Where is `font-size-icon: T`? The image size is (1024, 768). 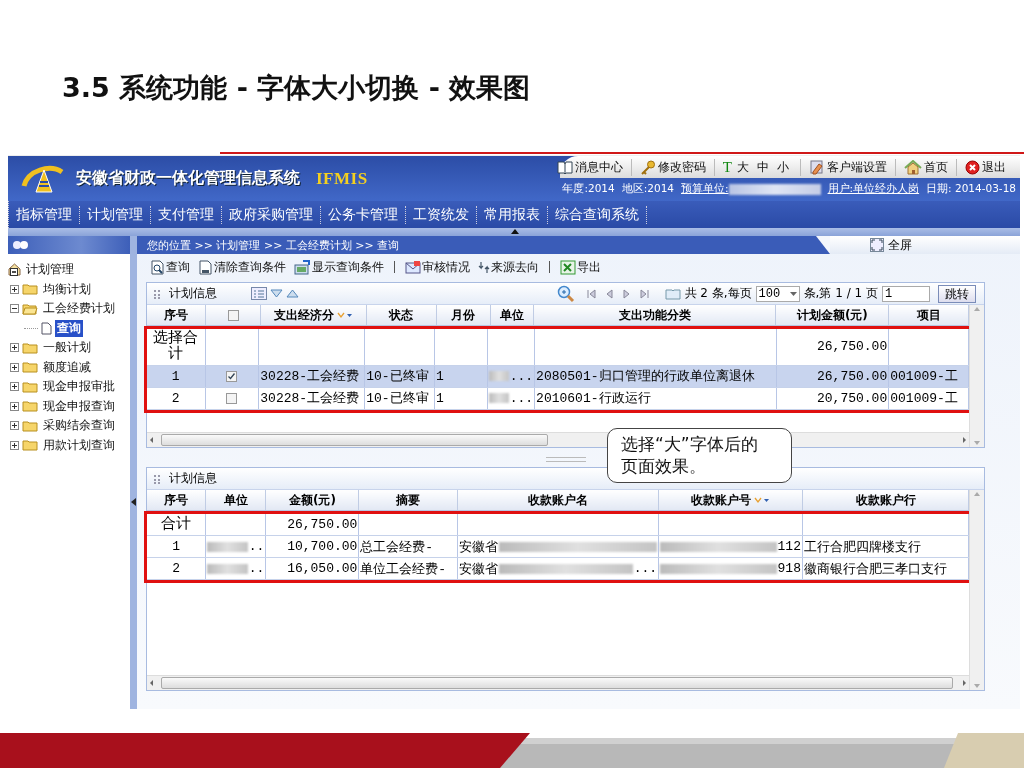 font-size-icon: T is located at coordinates (727, 167).